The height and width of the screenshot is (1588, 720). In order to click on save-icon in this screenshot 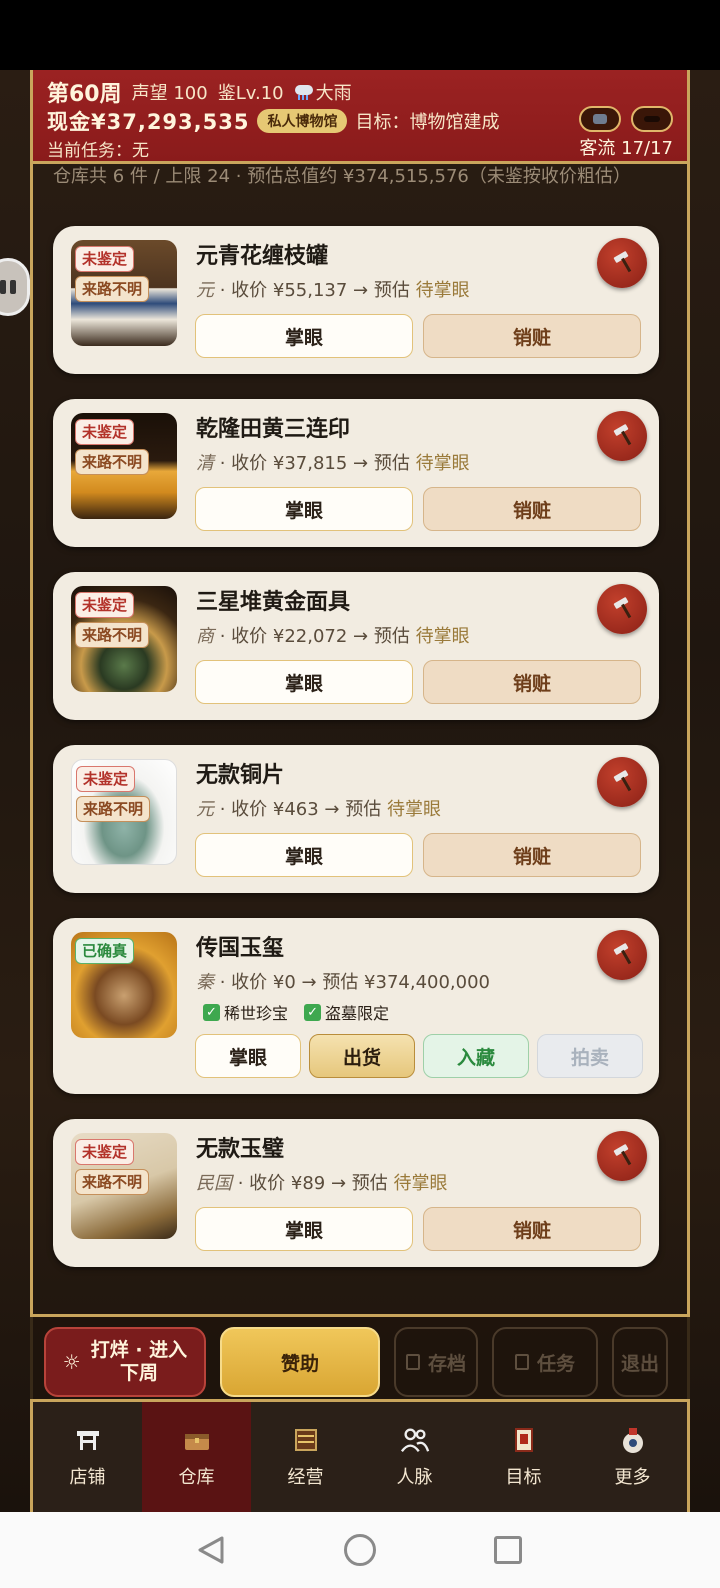, I will do `click(412, 1362)`.